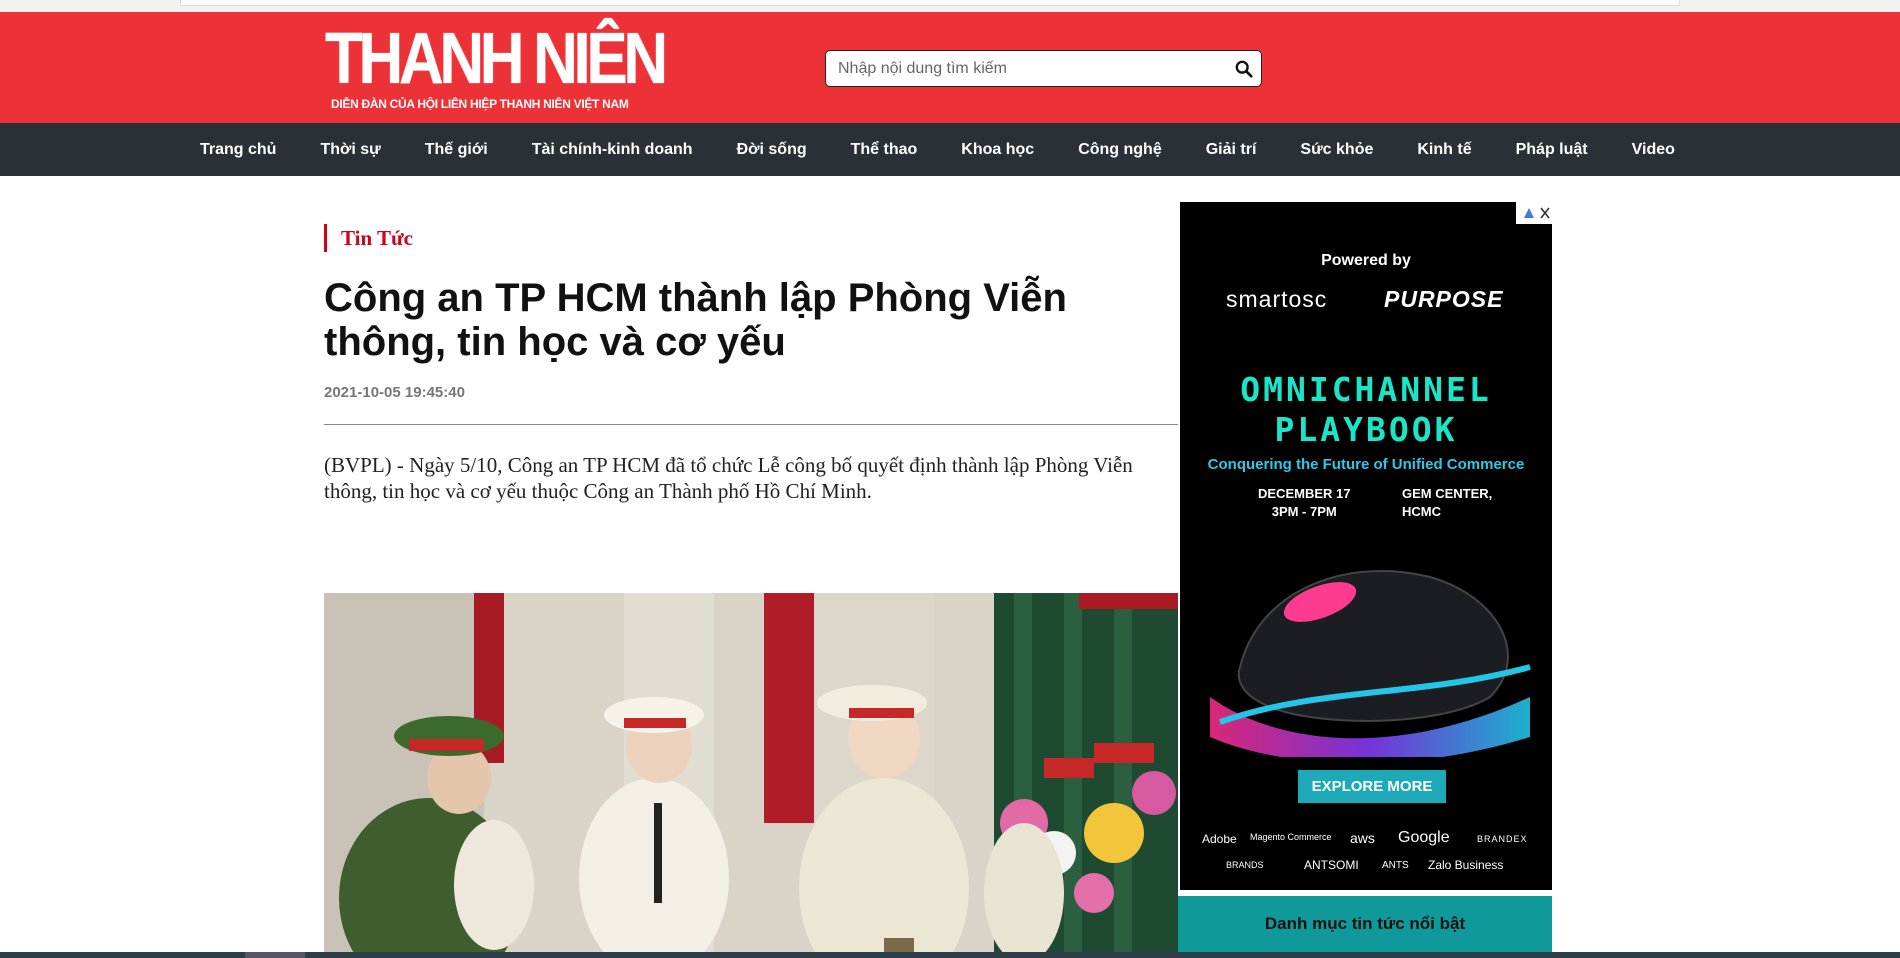 This screenshot has height=958, width=1900. I want to click on featured-news-header: Danh mục tin tức nổi bật, so click(1365, 927).